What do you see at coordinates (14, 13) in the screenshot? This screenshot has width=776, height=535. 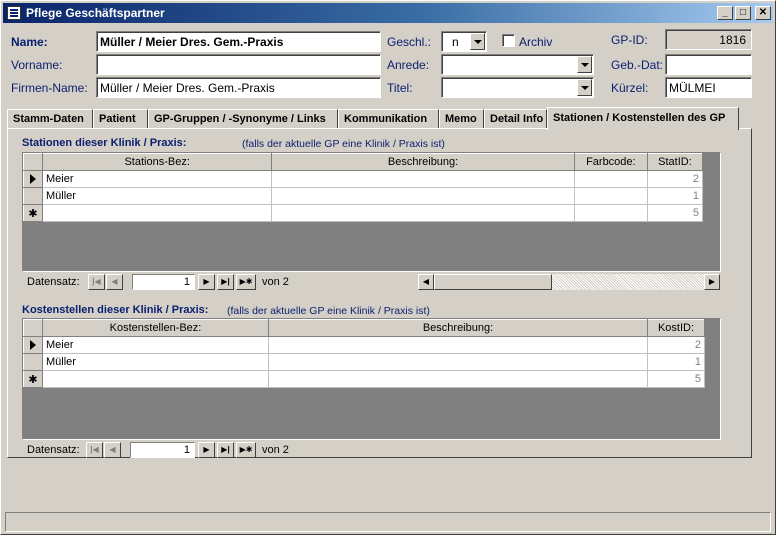 I see `form-icon` at bounding box center [14, 13].